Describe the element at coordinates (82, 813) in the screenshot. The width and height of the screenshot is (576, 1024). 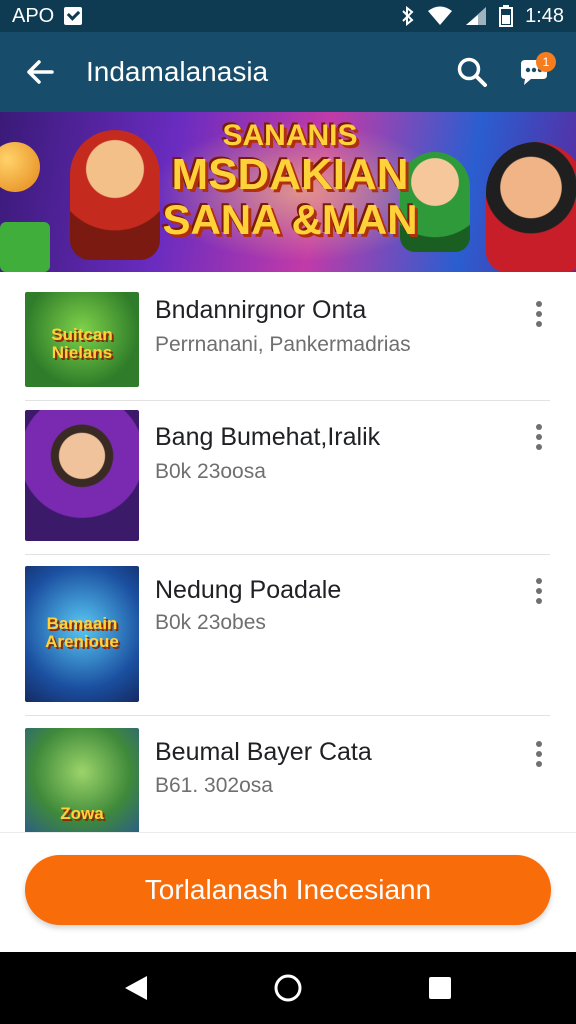
I see `thumbnail-label: Zowa` at that location.